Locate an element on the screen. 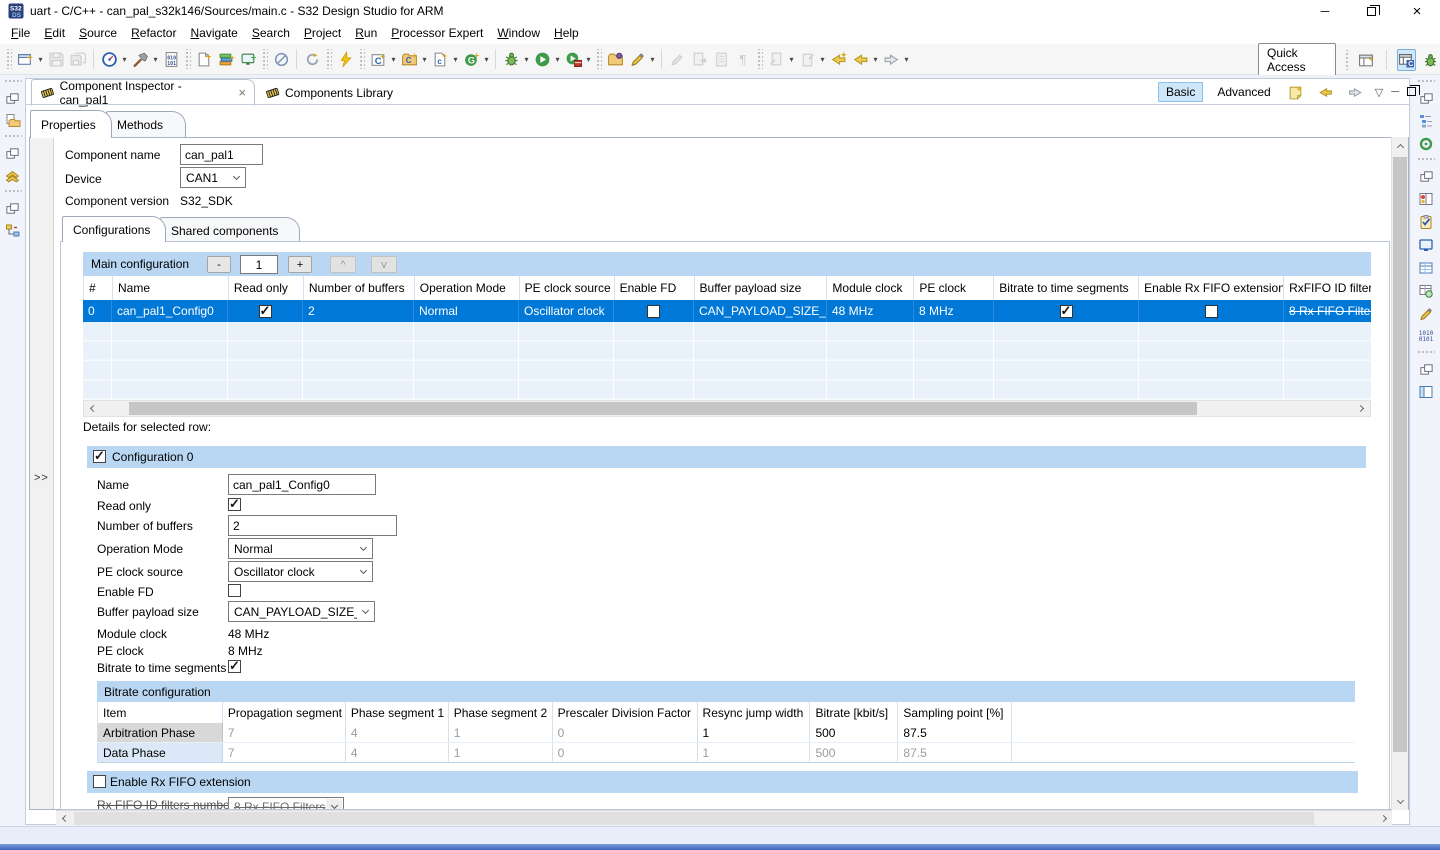  row-header: Arbitration Phase is located at coordinates (160, 732).